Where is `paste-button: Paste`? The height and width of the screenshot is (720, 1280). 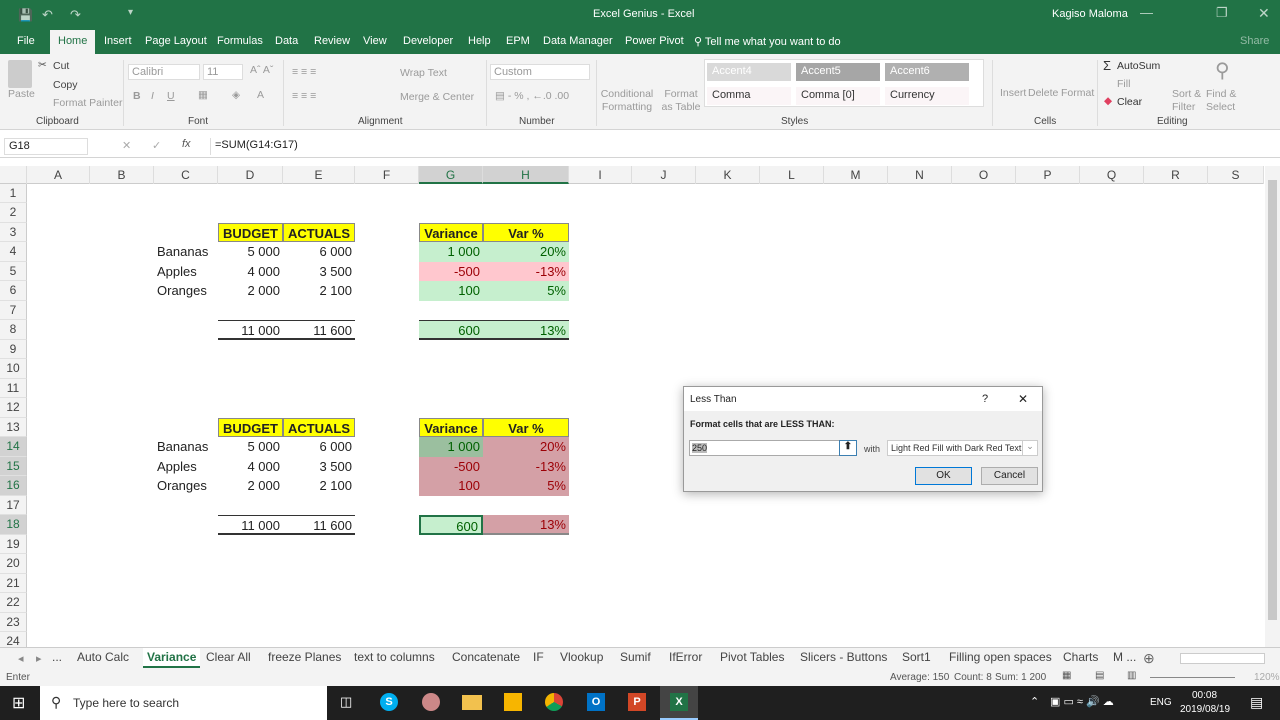
paste-button: Paste is located at coordinates (21, 94).